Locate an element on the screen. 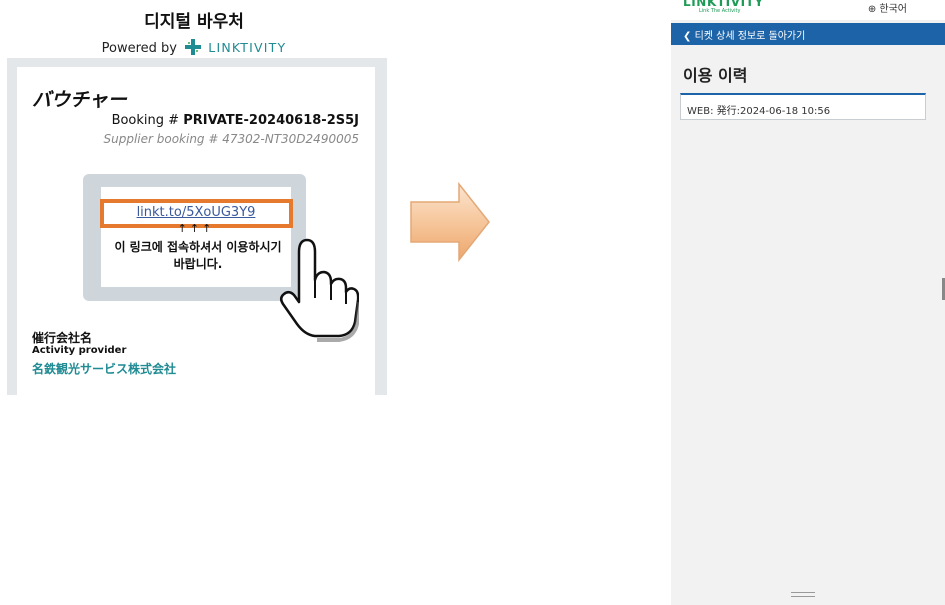  history-entry-text: WEB: 発行:2024-06-18 10:56 is located at coordinates (759, 111).